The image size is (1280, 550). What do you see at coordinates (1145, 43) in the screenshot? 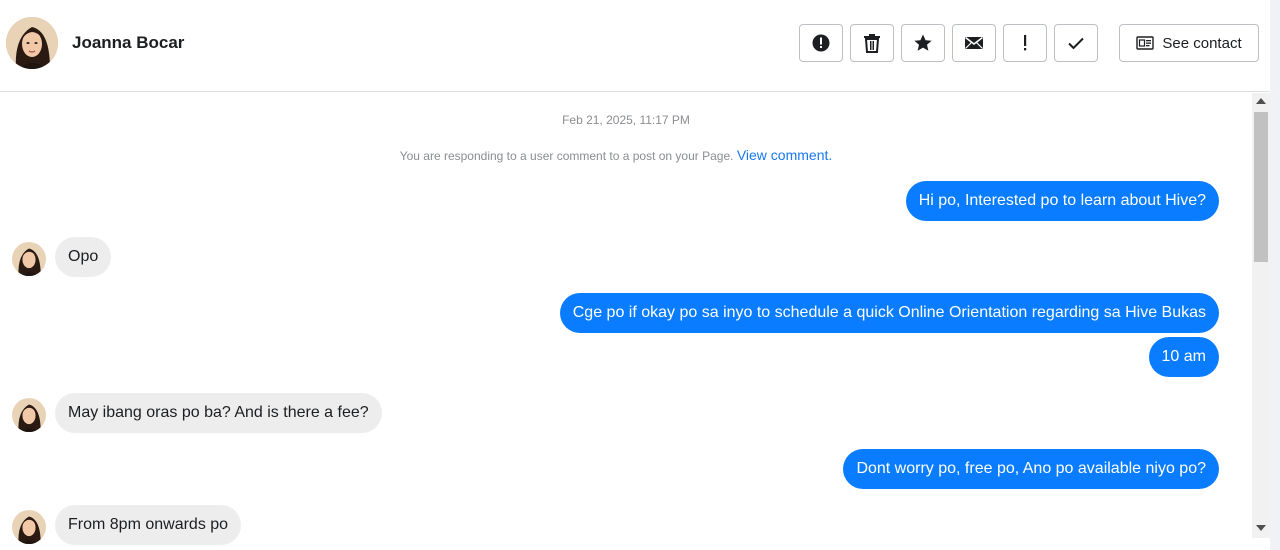
I see `contact-card-icon` at bounding box center [1145, 43].